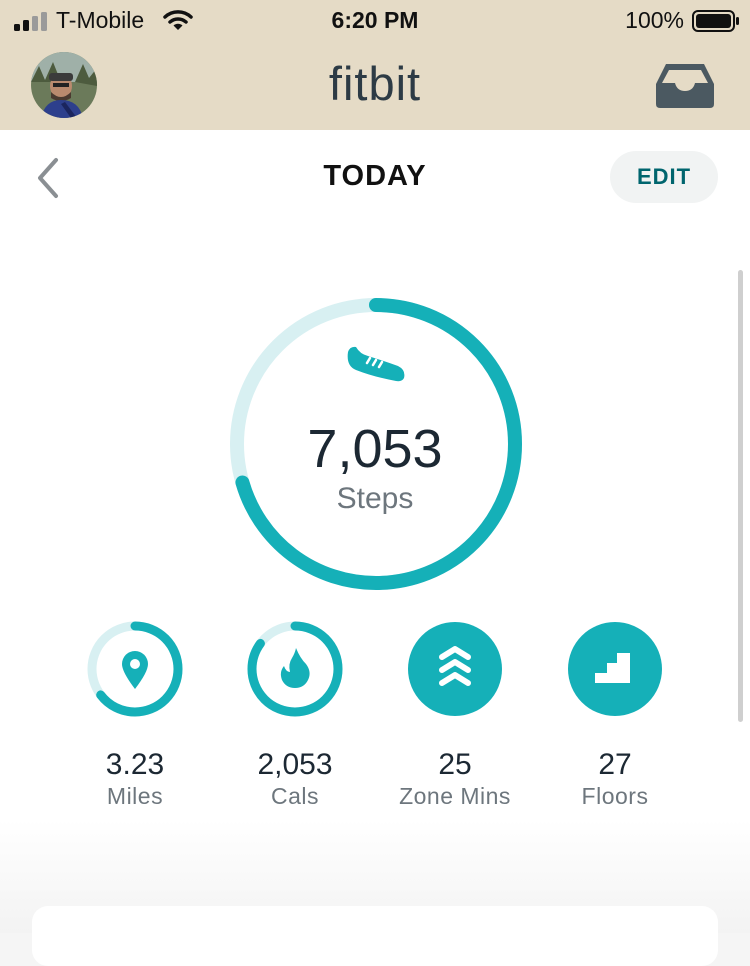 The image size is (750, 966). I want to click on zone-minutes-value: 25, so click(455, 764).